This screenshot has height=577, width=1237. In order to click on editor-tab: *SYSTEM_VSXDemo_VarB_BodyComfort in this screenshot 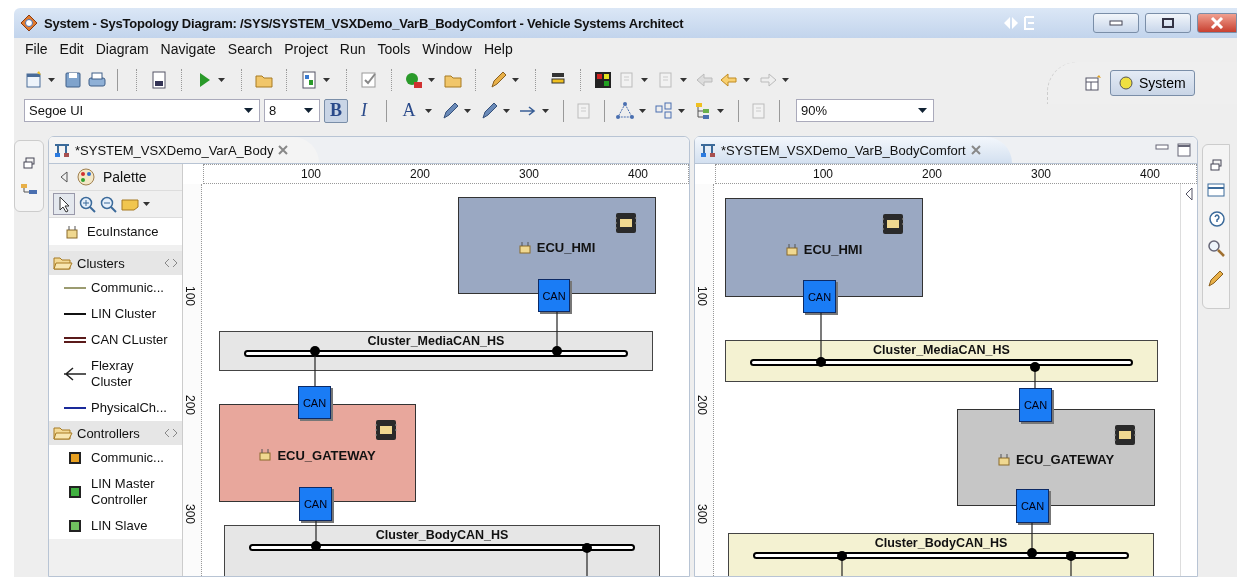, I will do `click(853, 150)`.